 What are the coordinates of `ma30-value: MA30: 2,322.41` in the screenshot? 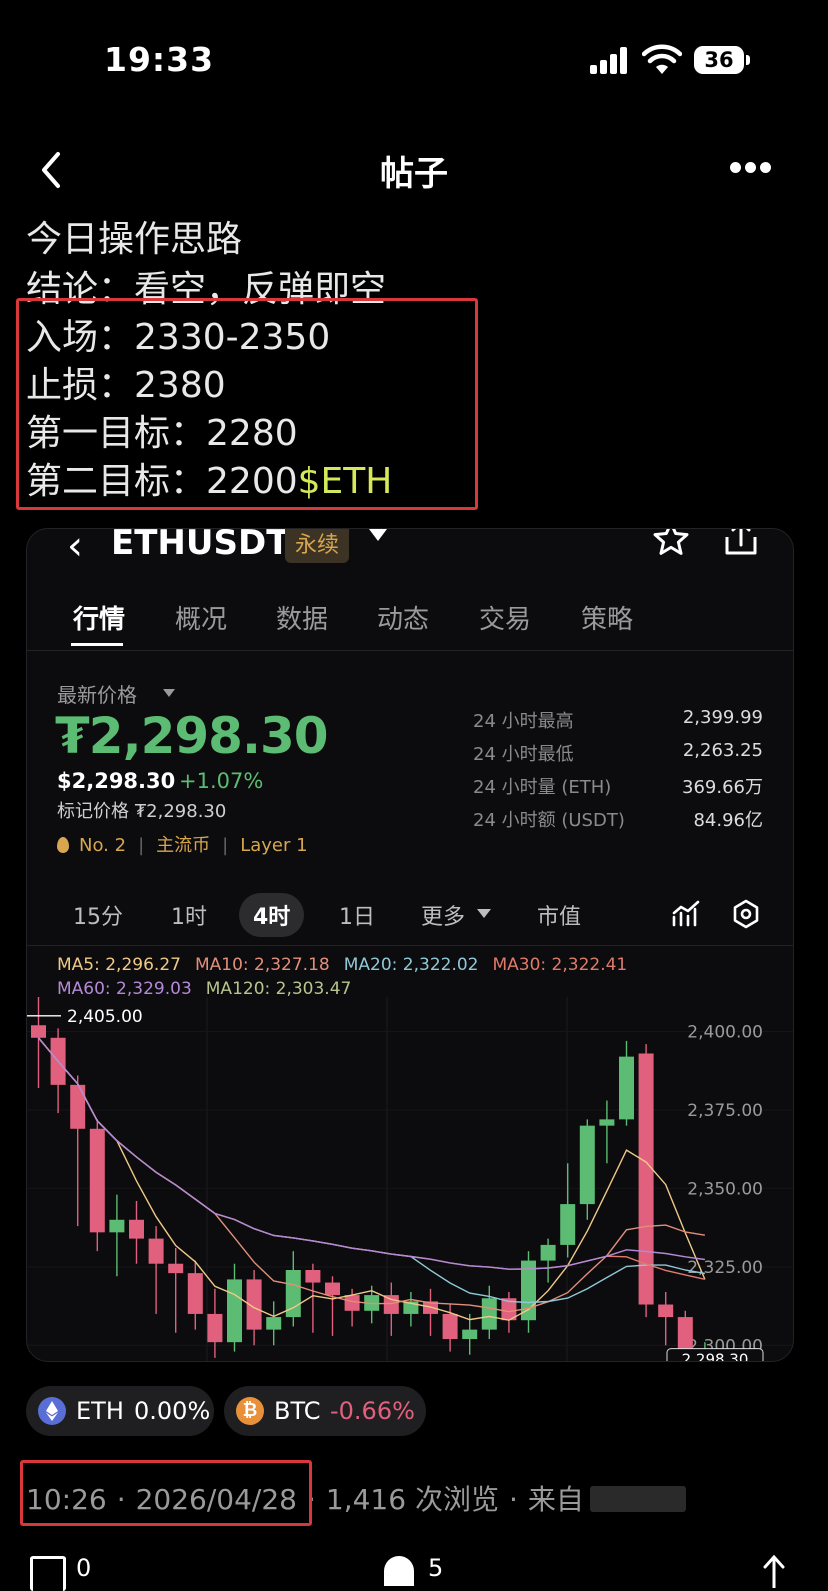 It's located at (560, 965).